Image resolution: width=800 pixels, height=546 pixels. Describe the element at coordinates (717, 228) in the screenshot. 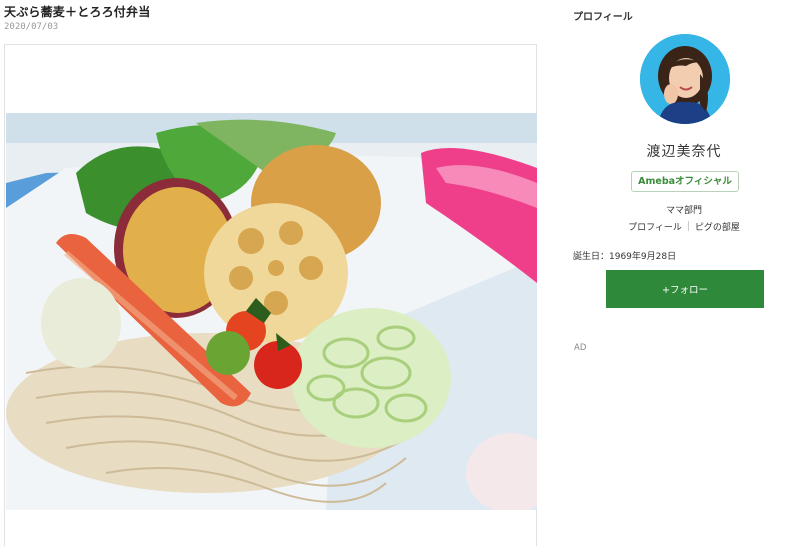

I see `pigg-room-link: ピグの部屋` at that location.